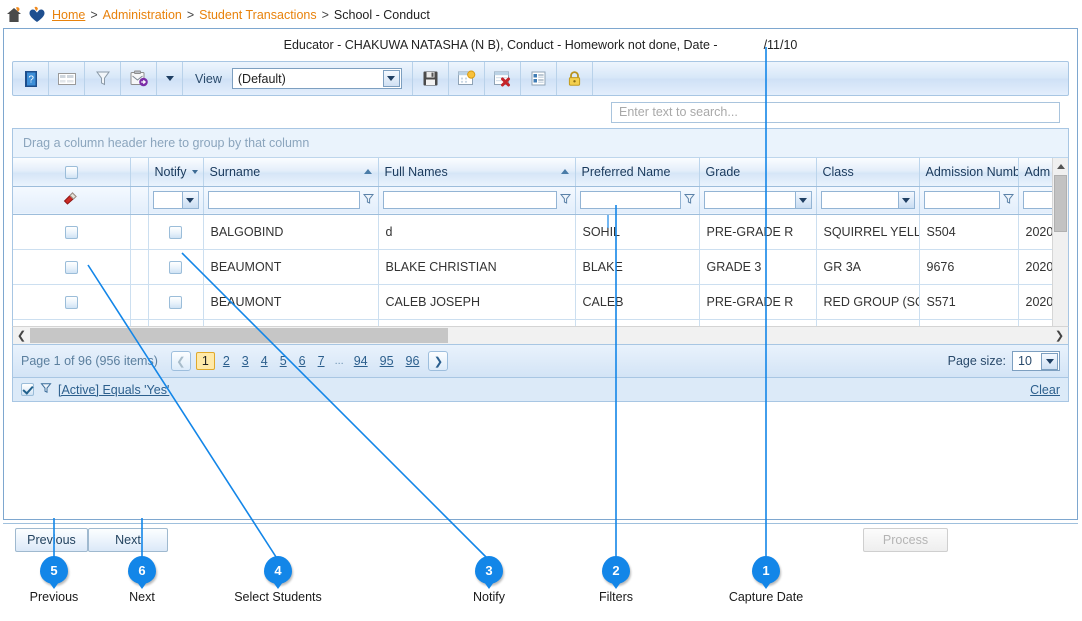  Describe the element at coordinates (503, 78) in the screenshot. I see `delete-layout-icon` at that location.